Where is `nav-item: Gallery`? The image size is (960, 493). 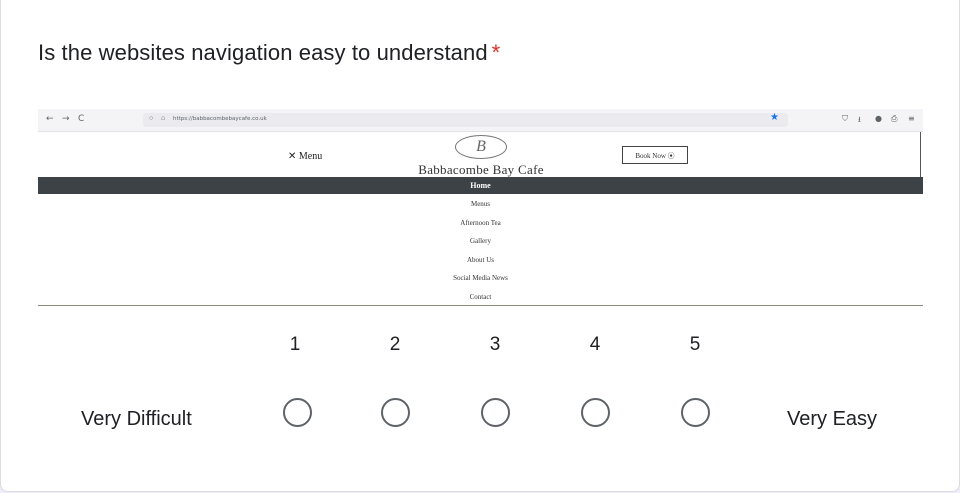
nav-item: Gallery is located at coordinates (480, 241).